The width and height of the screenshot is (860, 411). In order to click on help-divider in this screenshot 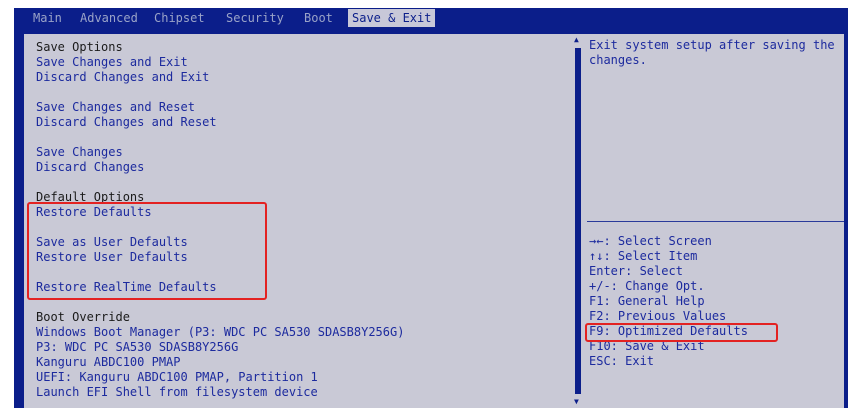, I will do `click(715, 221)`.